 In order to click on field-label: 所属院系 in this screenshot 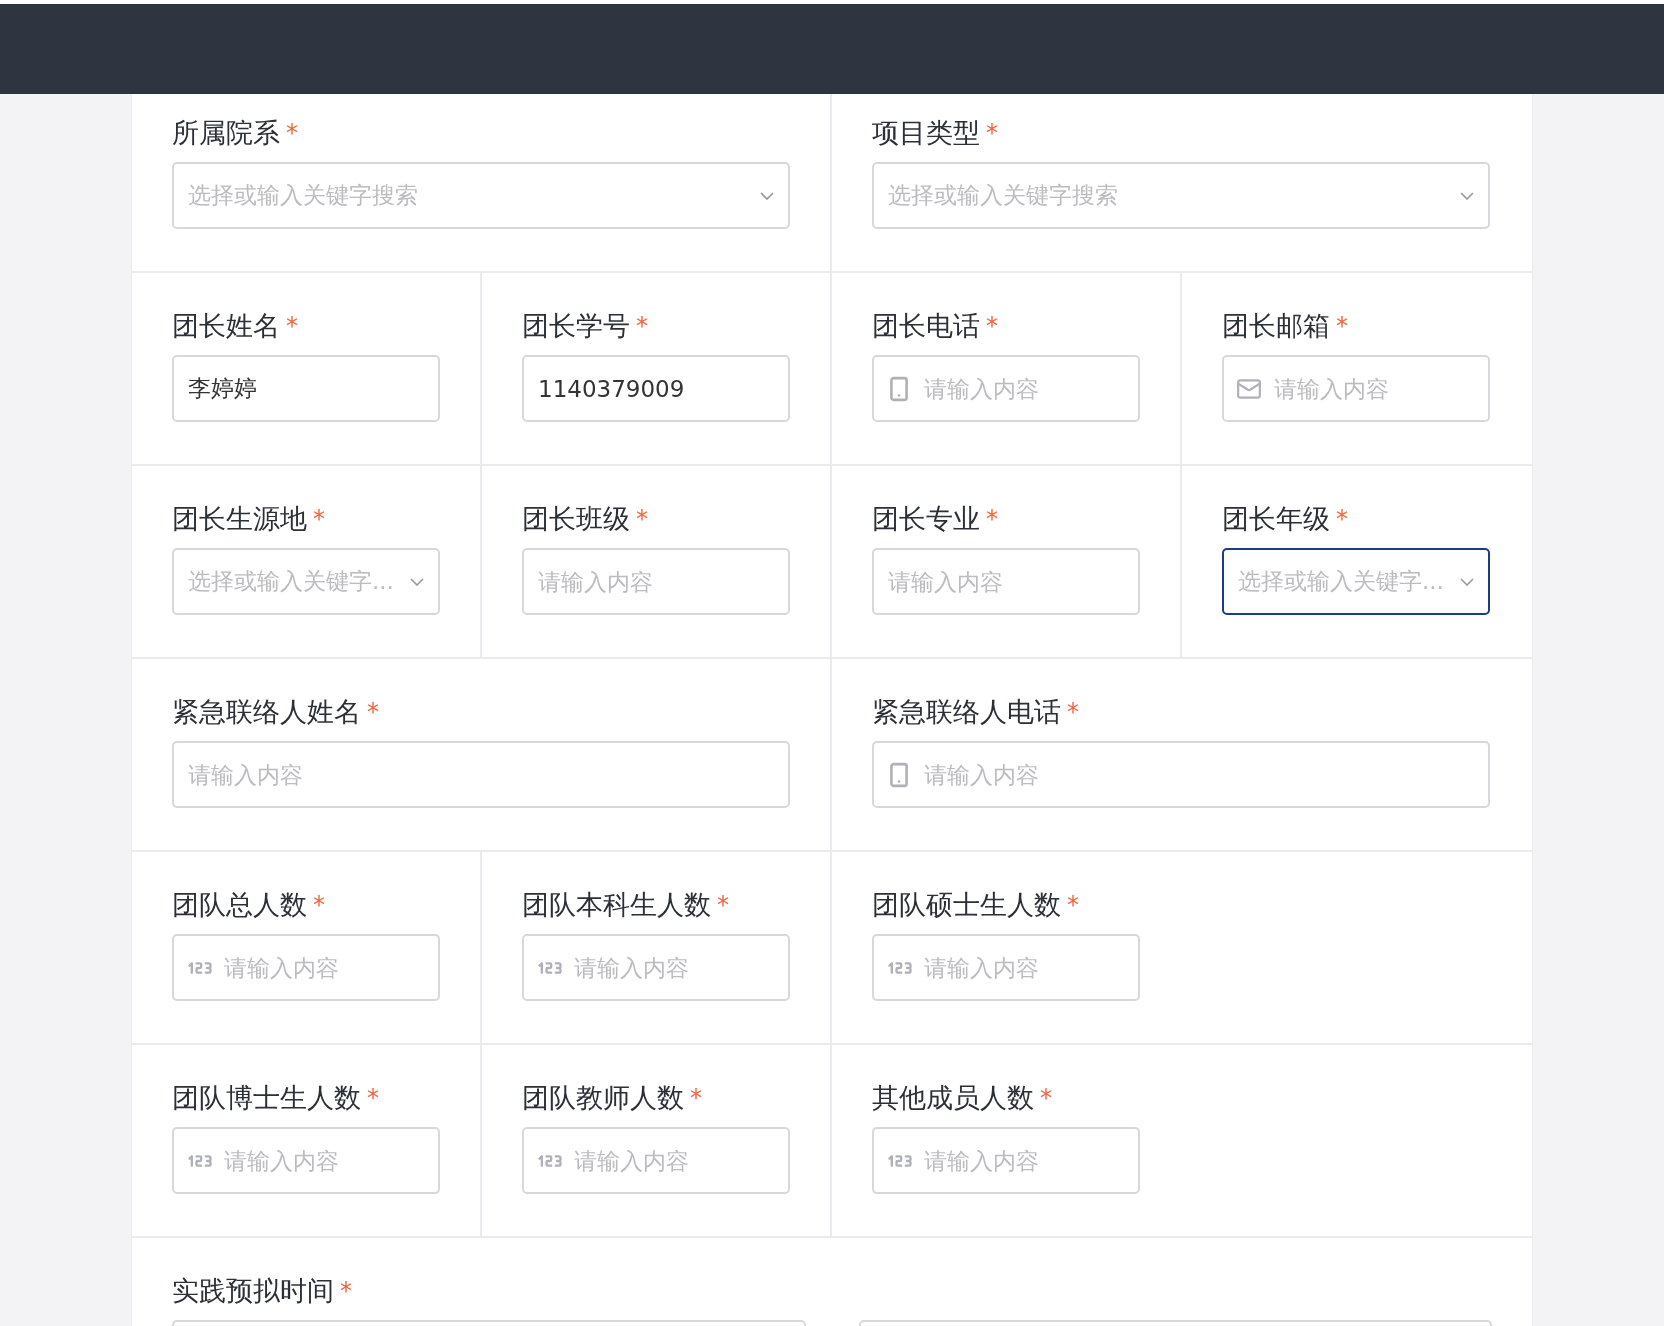, I will do `click(226, 133)`.